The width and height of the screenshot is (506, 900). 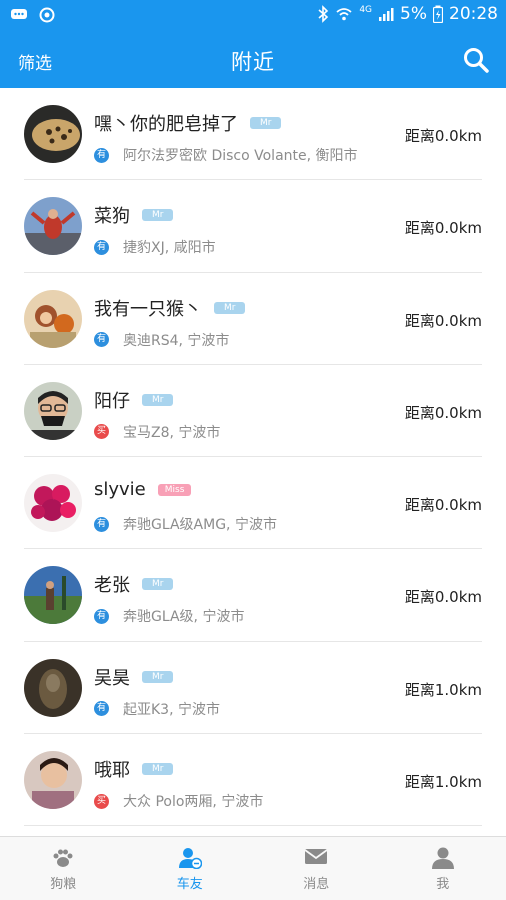 What do you see at coordinates (253, 319) in the screenshot?
I see `list-item: 我有一只猴丶 Mr 有 奥迪RS4, 宁波市 距离0.0km` at bounding box center [253, 319].